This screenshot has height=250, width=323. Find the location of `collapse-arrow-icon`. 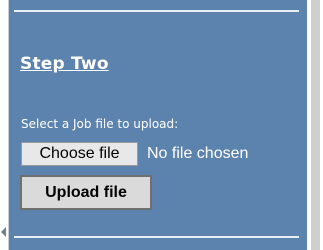

collapse-arrow-icon is located at coordinates (3, 232).